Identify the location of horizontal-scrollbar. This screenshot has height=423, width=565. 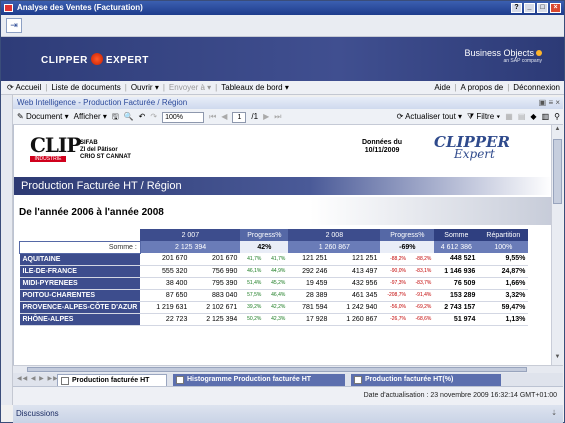
(288, 369).